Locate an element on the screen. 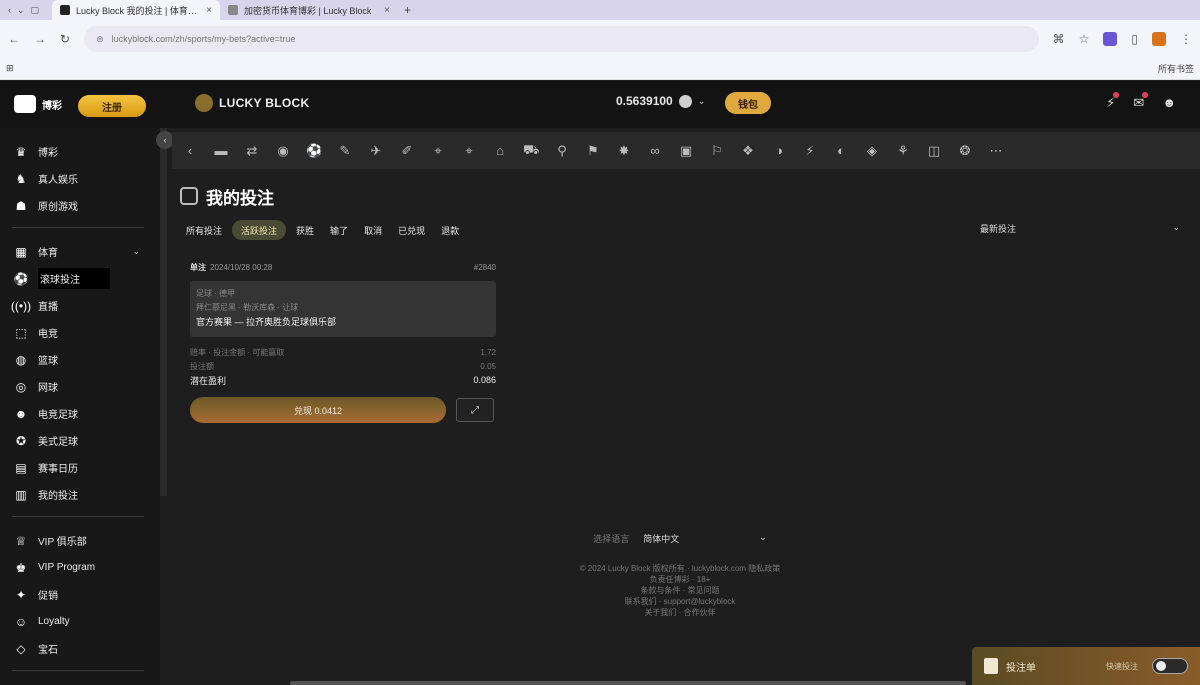 The height and width of the screenshot is (685, 1200). sidebar-item: ♚ VIP Program is located at coordinates (86, 567).